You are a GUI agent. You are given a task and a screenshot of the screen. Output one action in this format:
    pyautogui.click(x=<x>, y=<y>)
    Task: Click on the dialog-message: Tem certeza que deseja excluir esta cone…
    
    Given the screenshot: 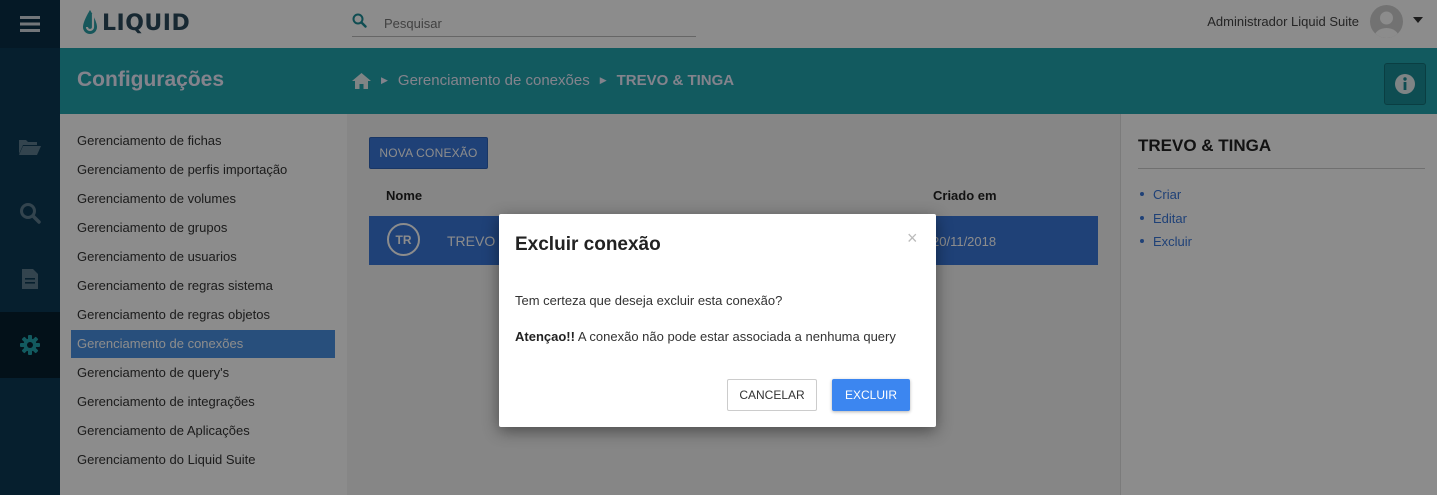 What is the action you would take?
    pyautogui.click(x=649, y=300)
    